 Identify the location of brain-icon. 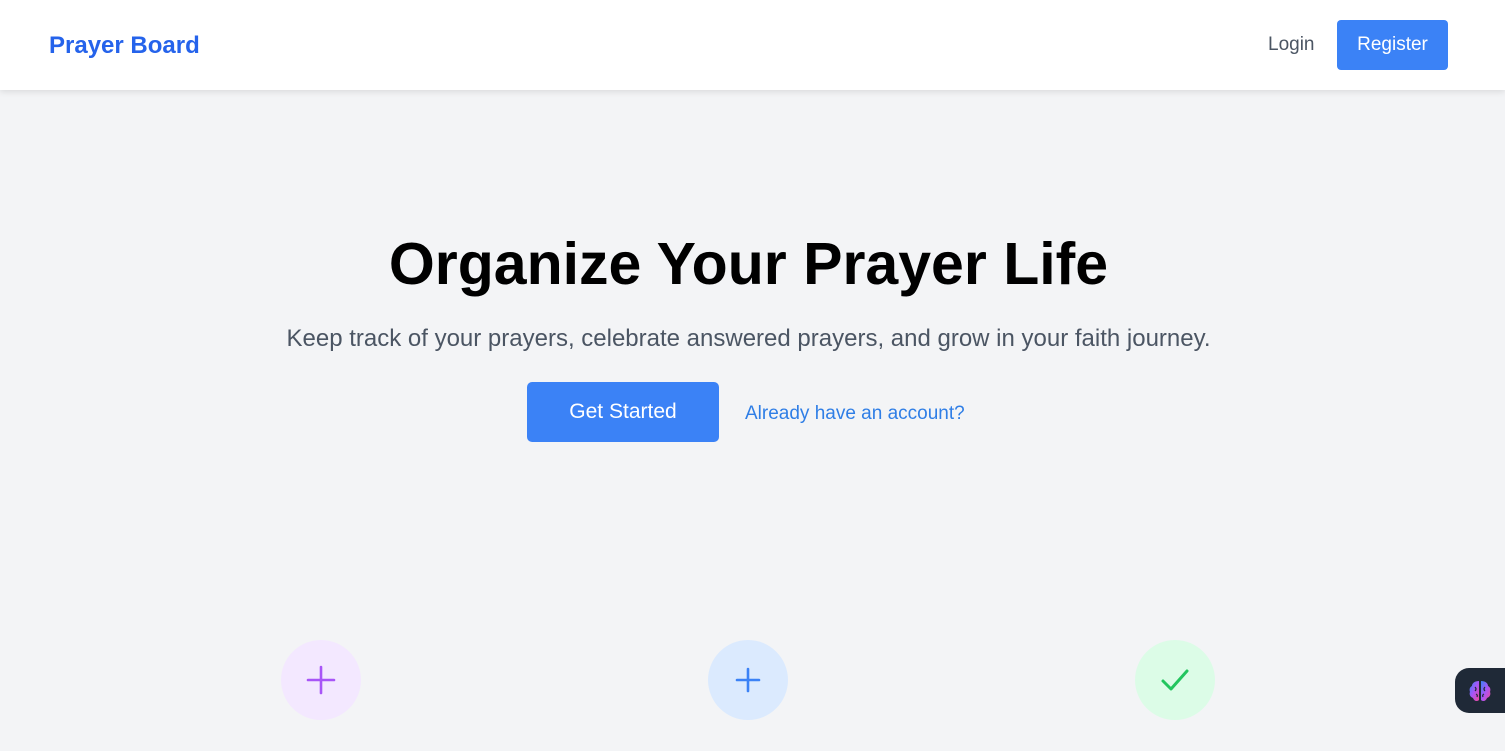
(1480, 690).